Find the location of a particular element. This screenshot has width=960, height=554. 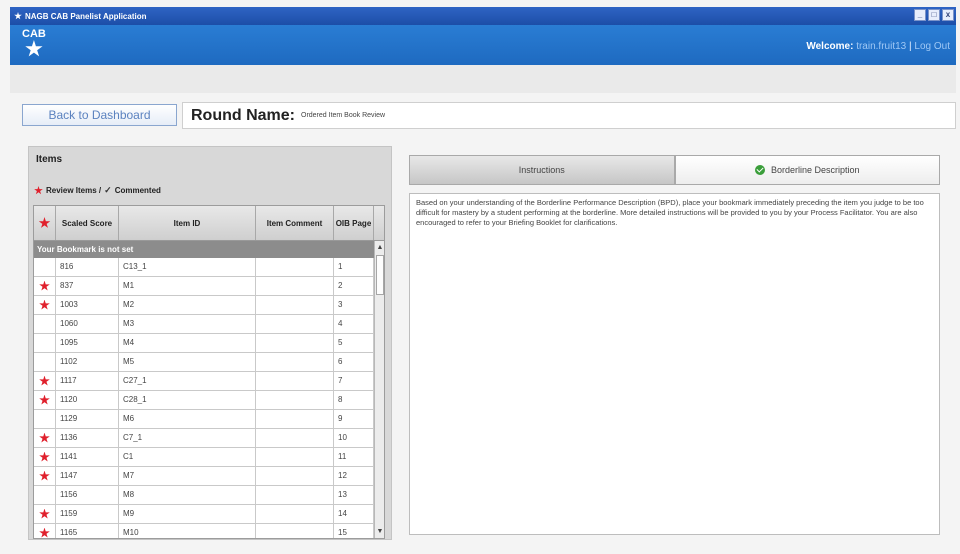

scroll-thumb is located at coordinates (380, 275).